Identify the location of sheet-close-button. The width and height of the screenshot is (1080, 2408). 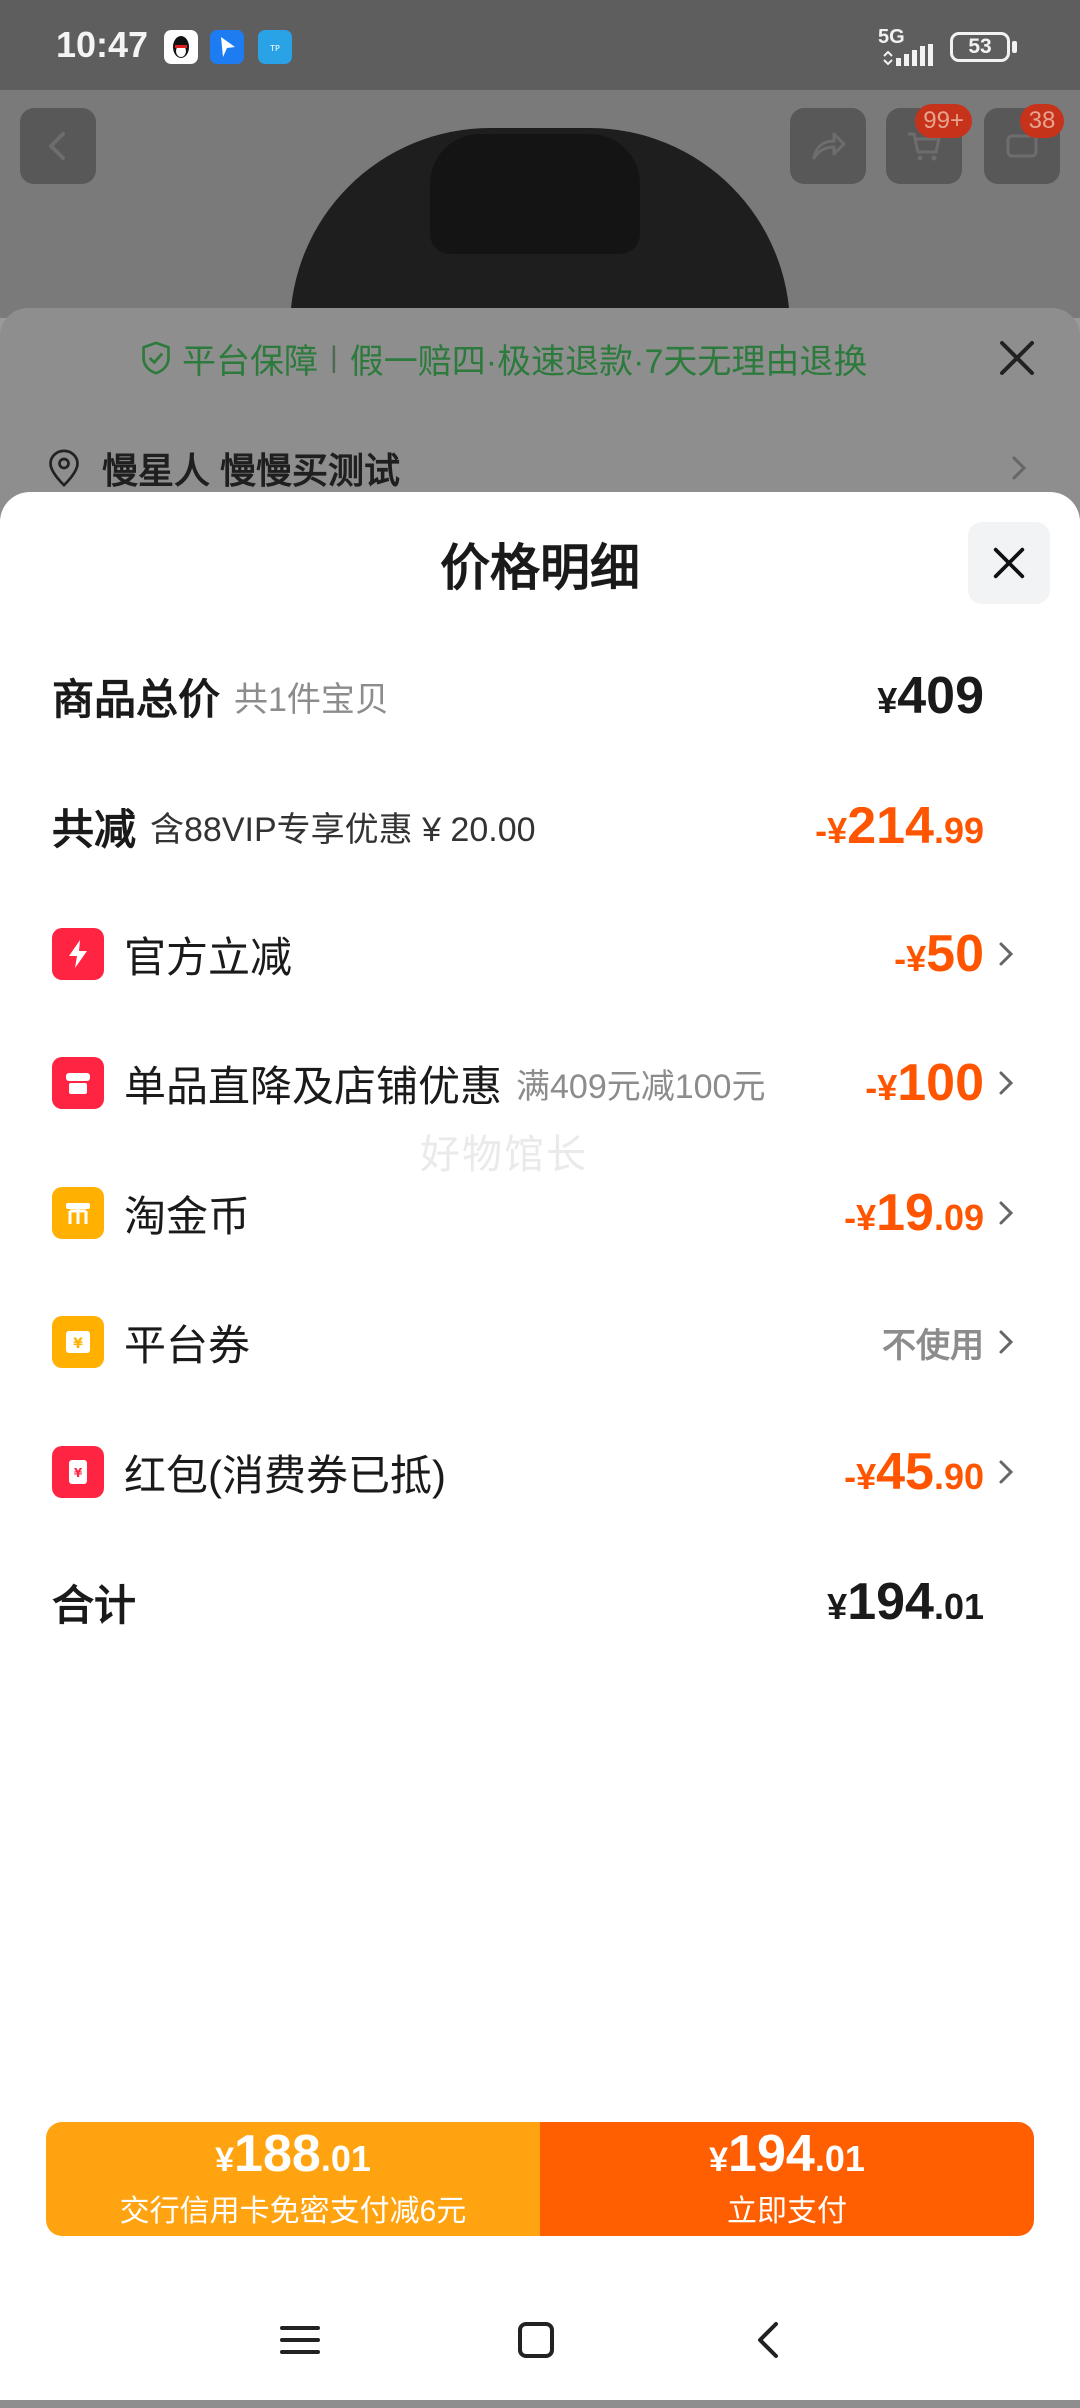
(1009, 563).